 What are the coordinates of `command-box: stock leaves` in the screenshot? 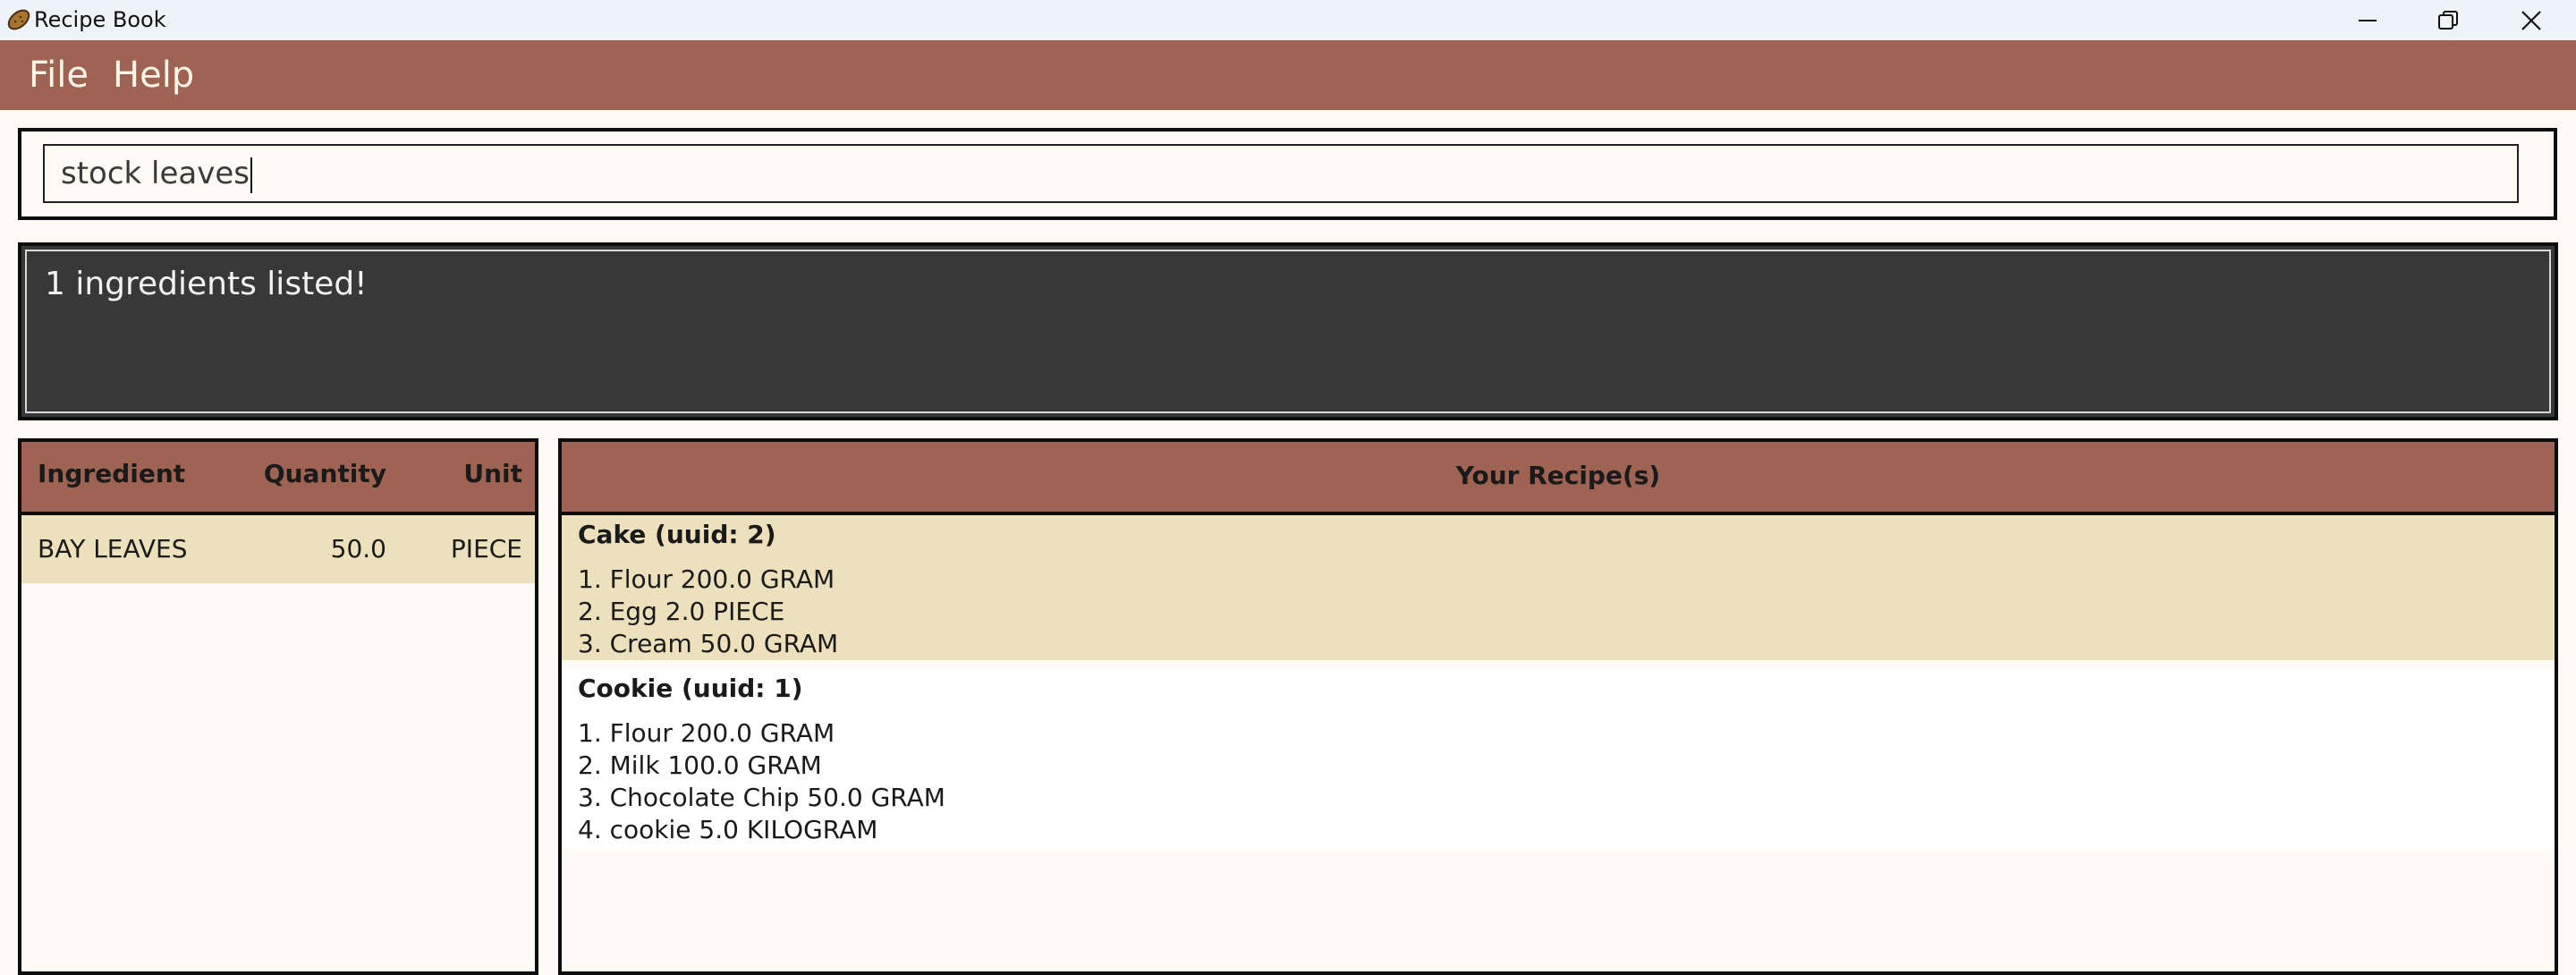 It's located at (1287, 174).